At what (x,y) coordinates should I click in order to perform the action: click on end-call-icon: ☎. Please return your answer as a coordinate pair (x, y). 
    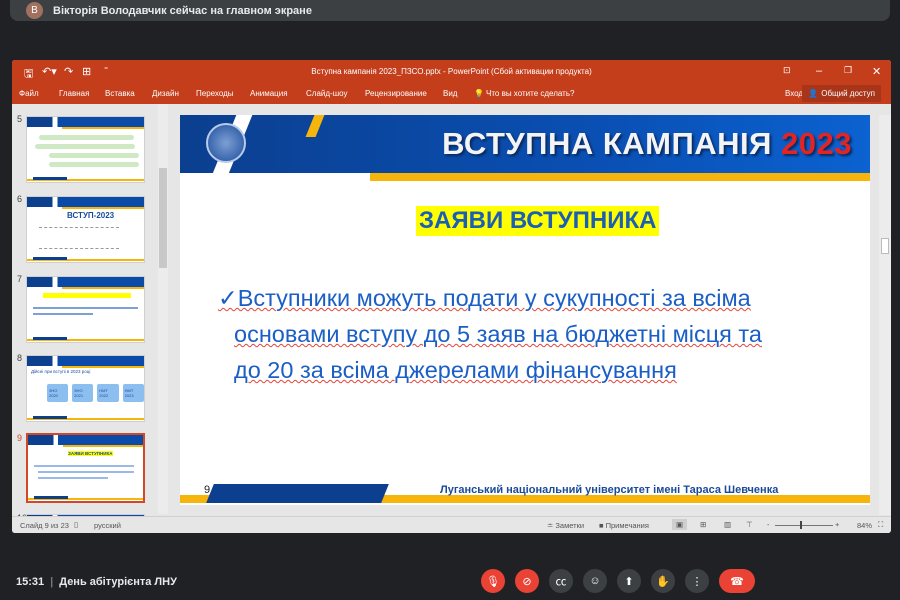
    Looking at the image, I should click on (737, 581).